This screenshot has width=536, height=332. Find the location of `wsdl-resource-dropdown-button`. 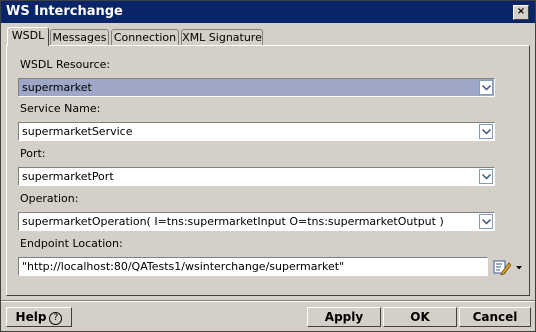

wsdl-resource-dropdown-button is located at coordinates (486, 87).